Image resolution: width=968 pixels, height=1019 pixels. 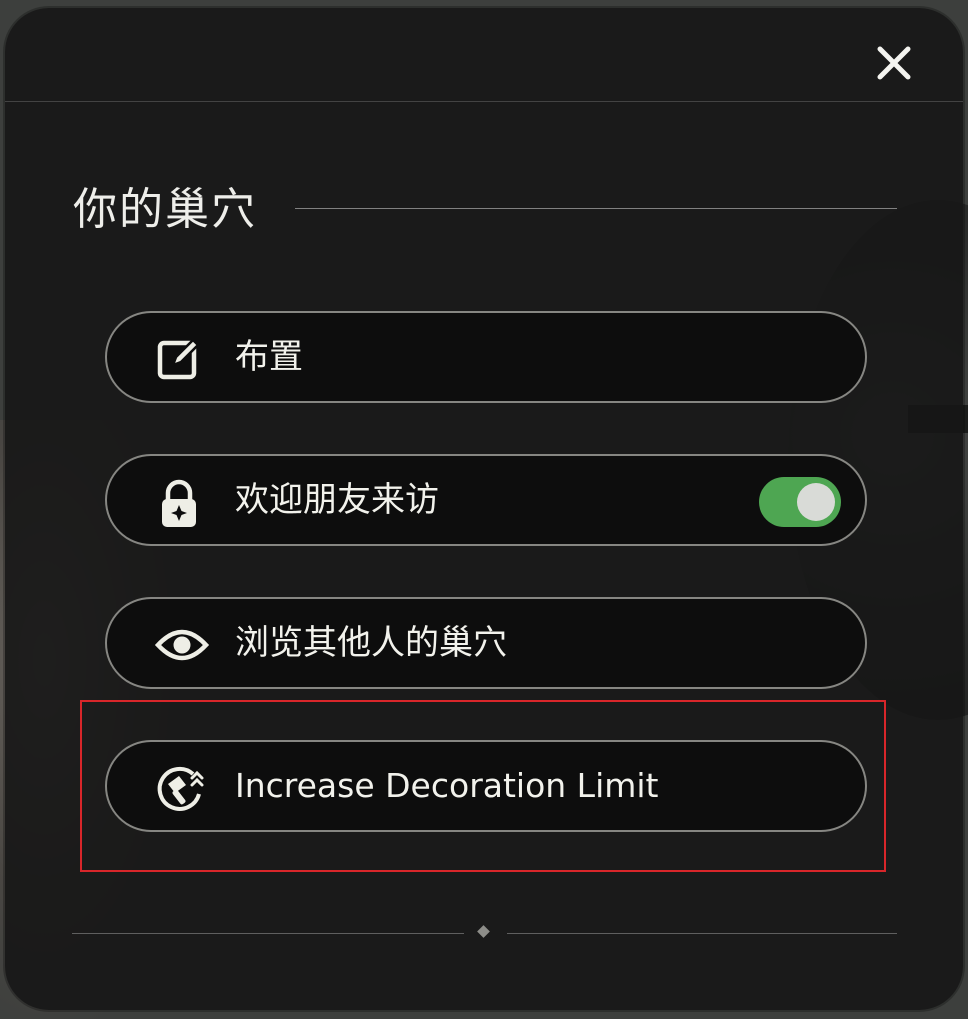 What do you see at coordinates (179, 502) in the screenshot?
I see `lock-icon` at bounding box center [179, 502].